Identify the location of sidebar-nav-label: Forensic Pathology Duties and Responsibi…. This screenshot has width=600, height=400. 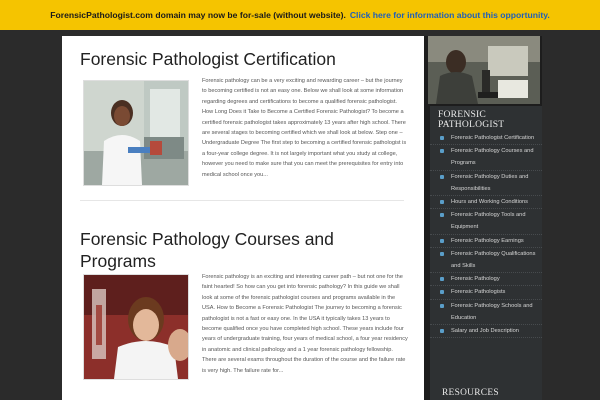
(490, 182).